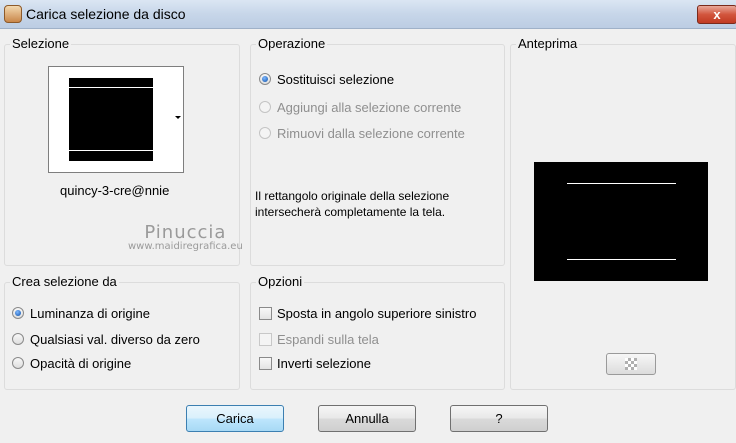  What do you see at coordinates (369, 107) in the screenshot?
I see `radio-label: Aggiungi alla selezione corrente` at bounding box center [369, 107].